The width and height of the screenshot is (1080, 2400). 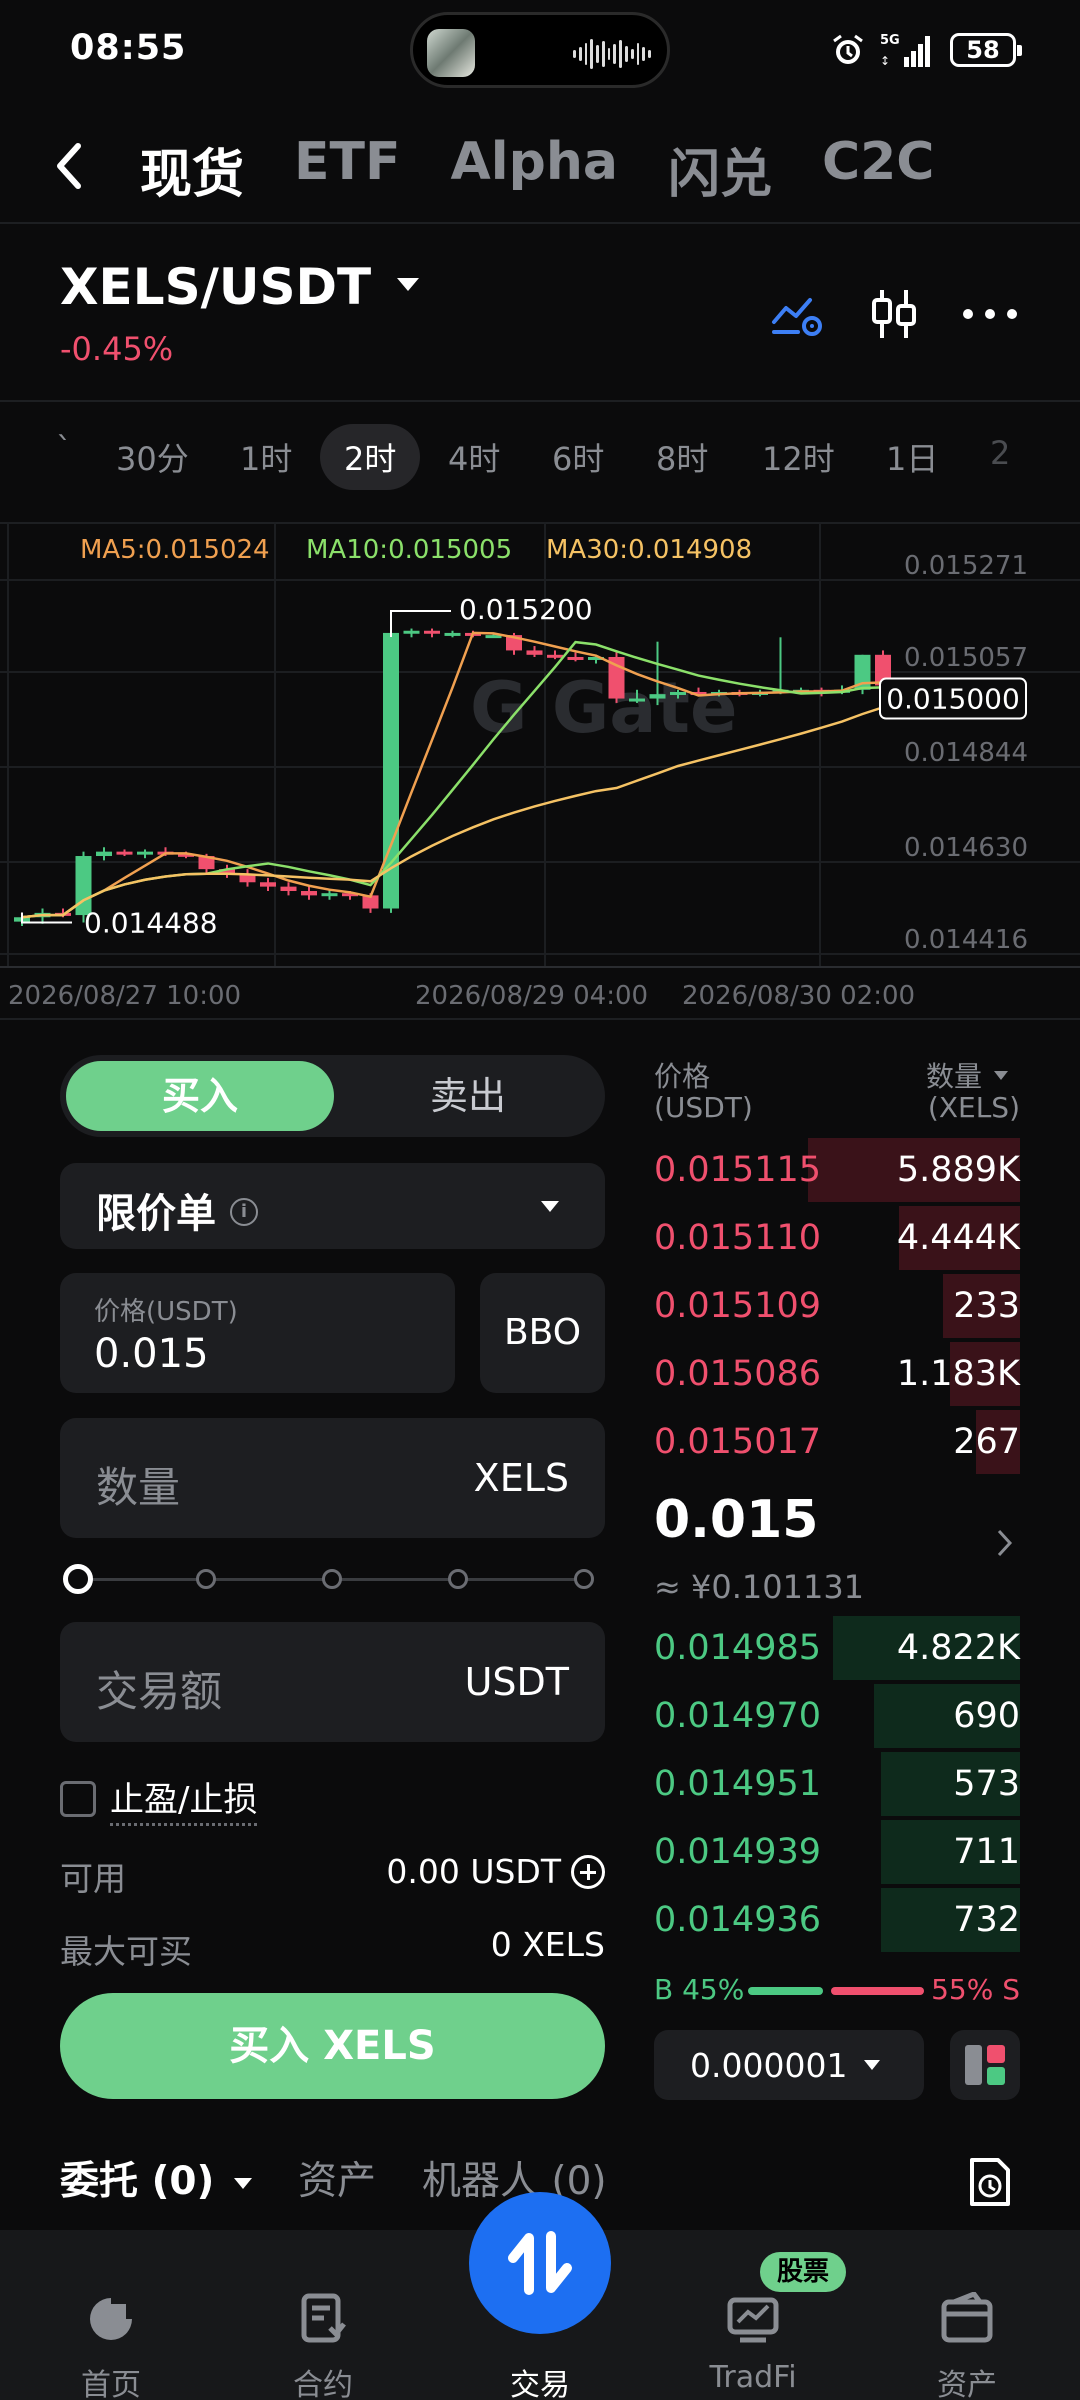 I want to click on y-tick-label: 0.014416, so click(x=966, y=940).